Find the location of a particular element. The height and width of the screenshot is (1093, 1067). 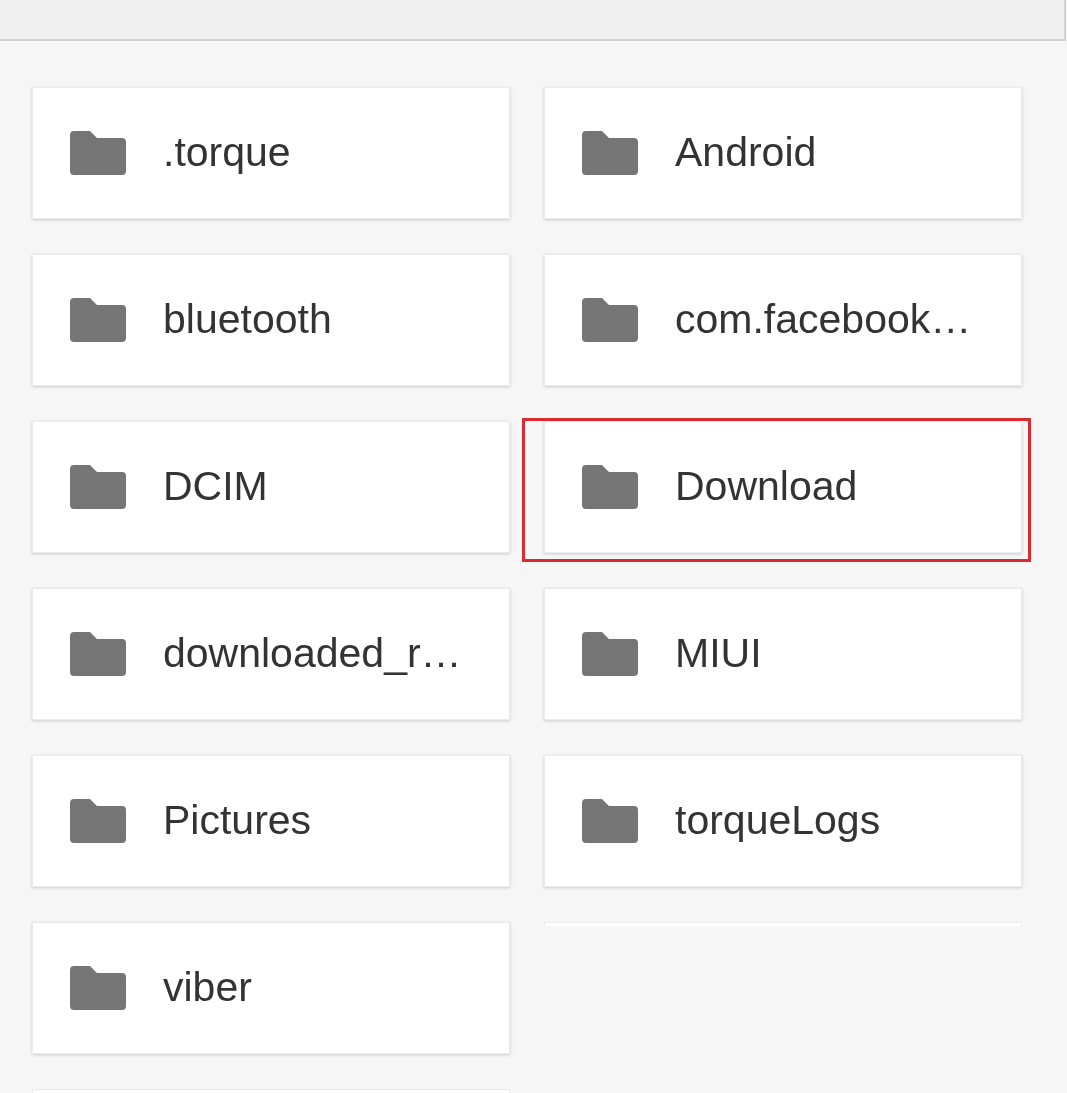

folder-item: viber is located at coordinates (271, 988).